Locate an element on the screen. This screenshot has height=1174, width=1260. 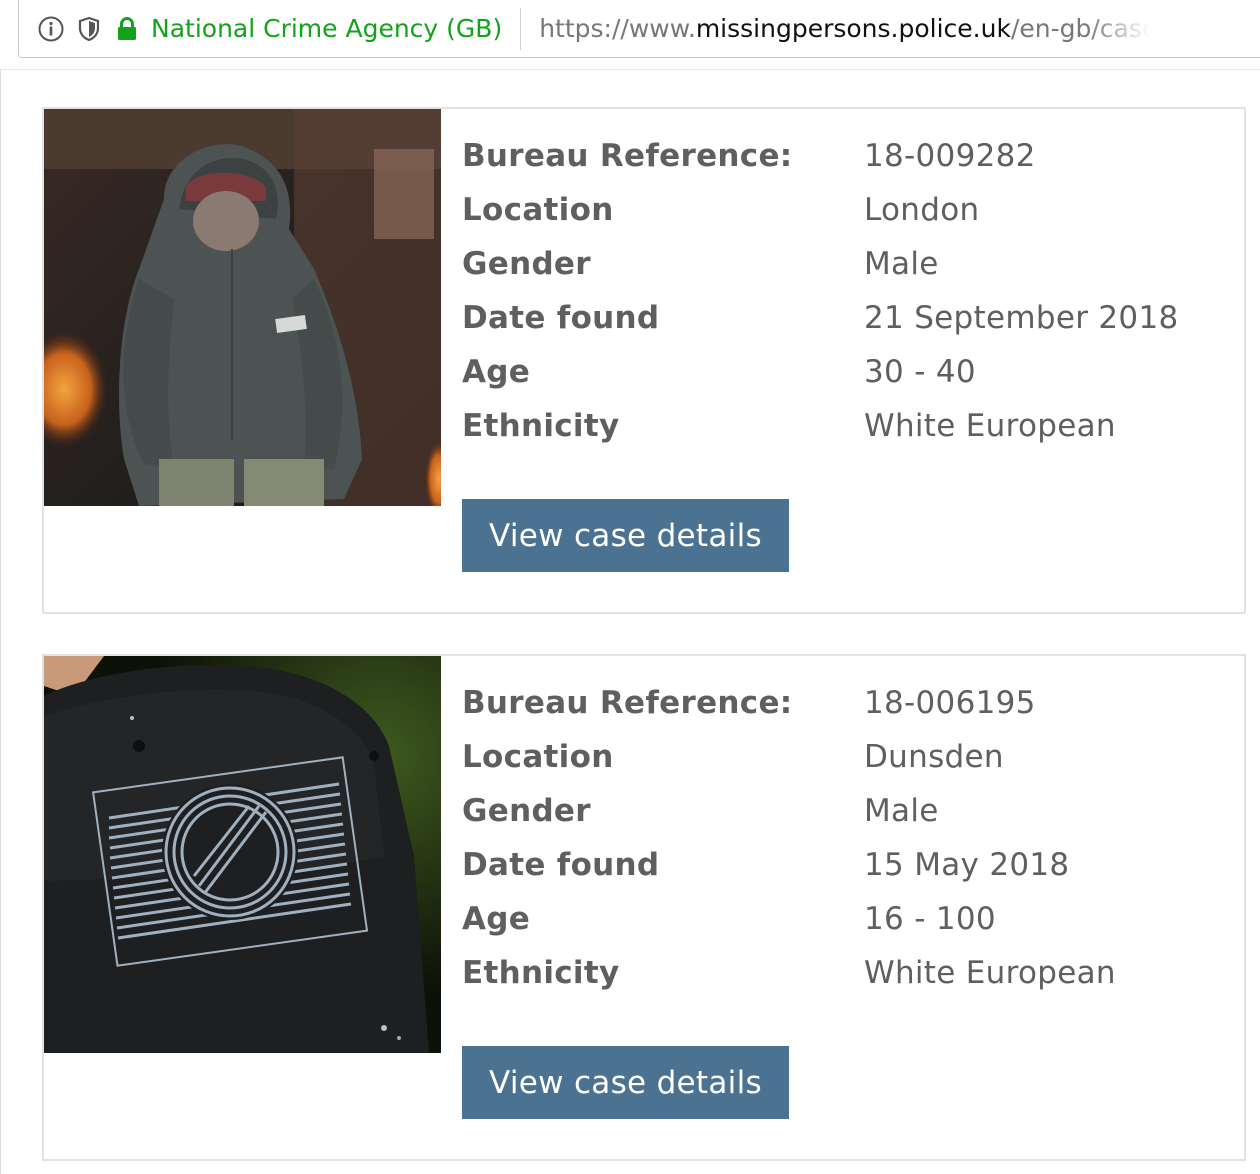
field-value: 18-006195 is located at coordinates (950, 703).